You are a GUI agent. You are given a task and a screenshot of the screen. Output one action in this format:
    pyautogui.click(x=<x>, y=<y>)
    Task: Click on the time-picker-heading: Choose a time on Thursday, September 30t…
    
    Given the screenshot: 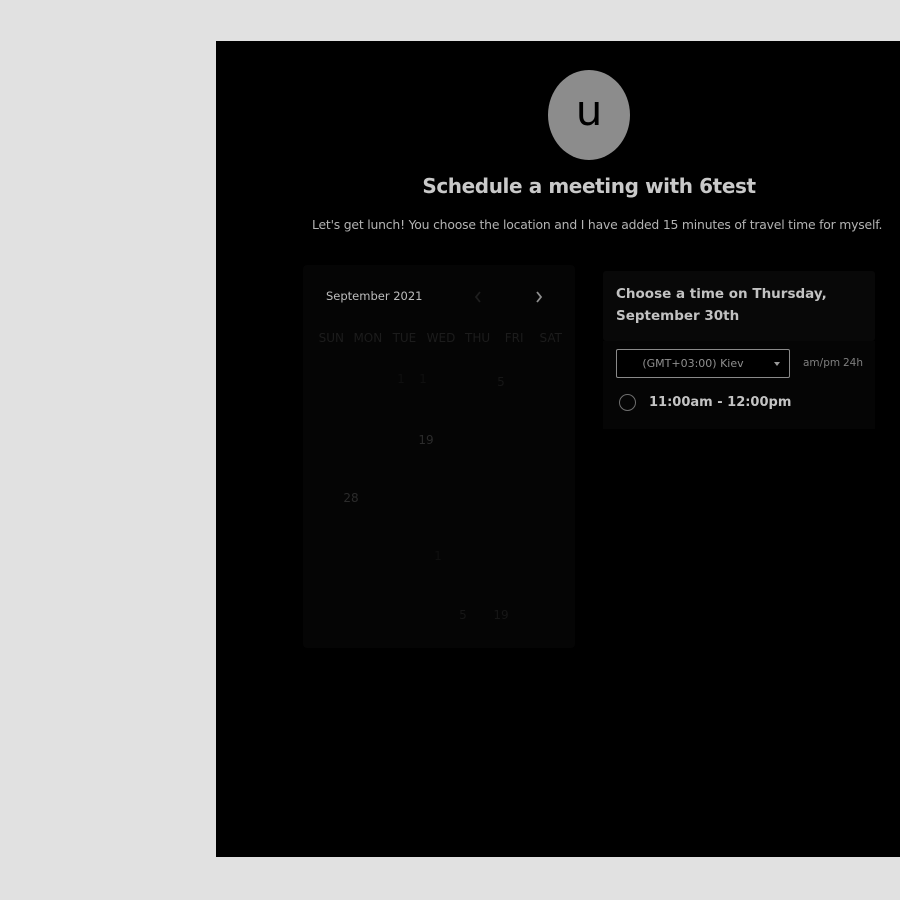 What is the action you would take?
    pyautogui.click(x=721, y=305)
    